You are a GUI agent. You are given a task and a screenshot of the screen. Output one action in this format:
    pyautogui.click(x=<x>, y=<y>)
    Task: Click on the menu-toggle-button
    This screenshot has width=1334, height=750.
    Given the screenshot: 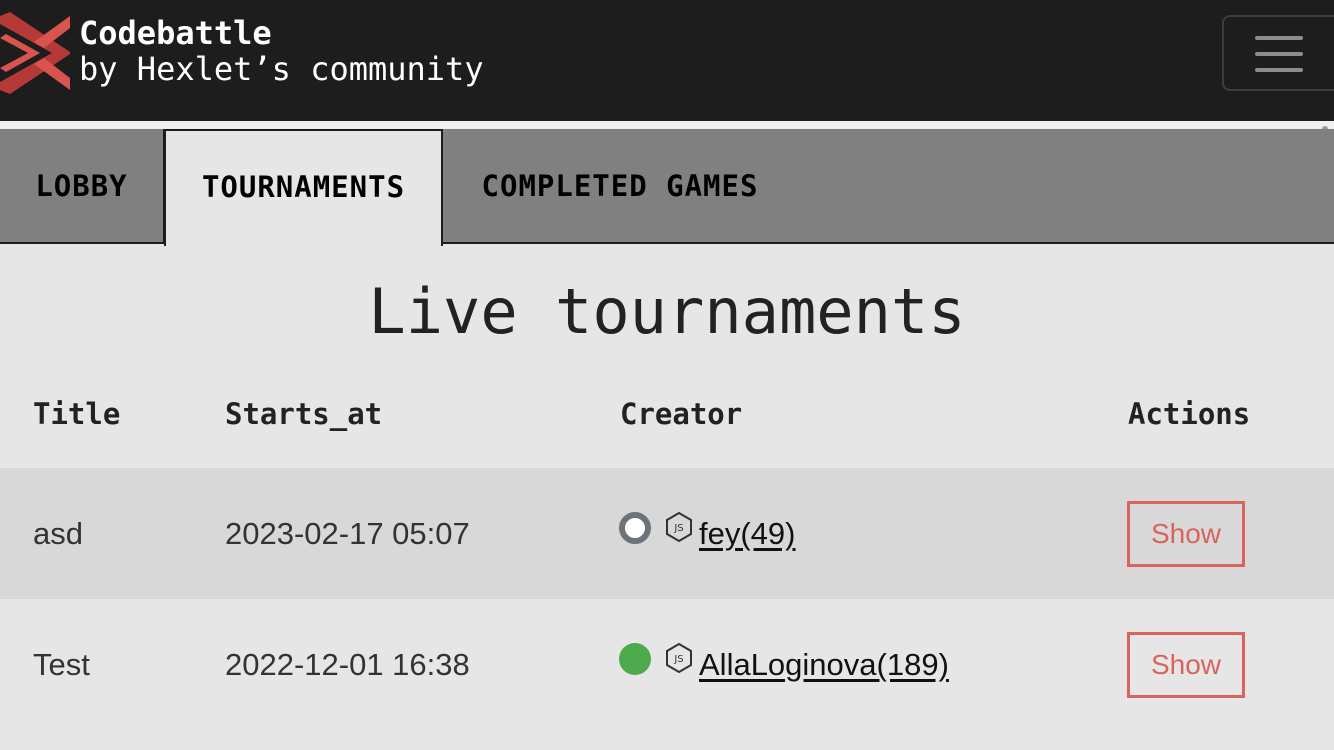 What is the action you would take?
    pyautogui.click(x=1278, y=53)
    